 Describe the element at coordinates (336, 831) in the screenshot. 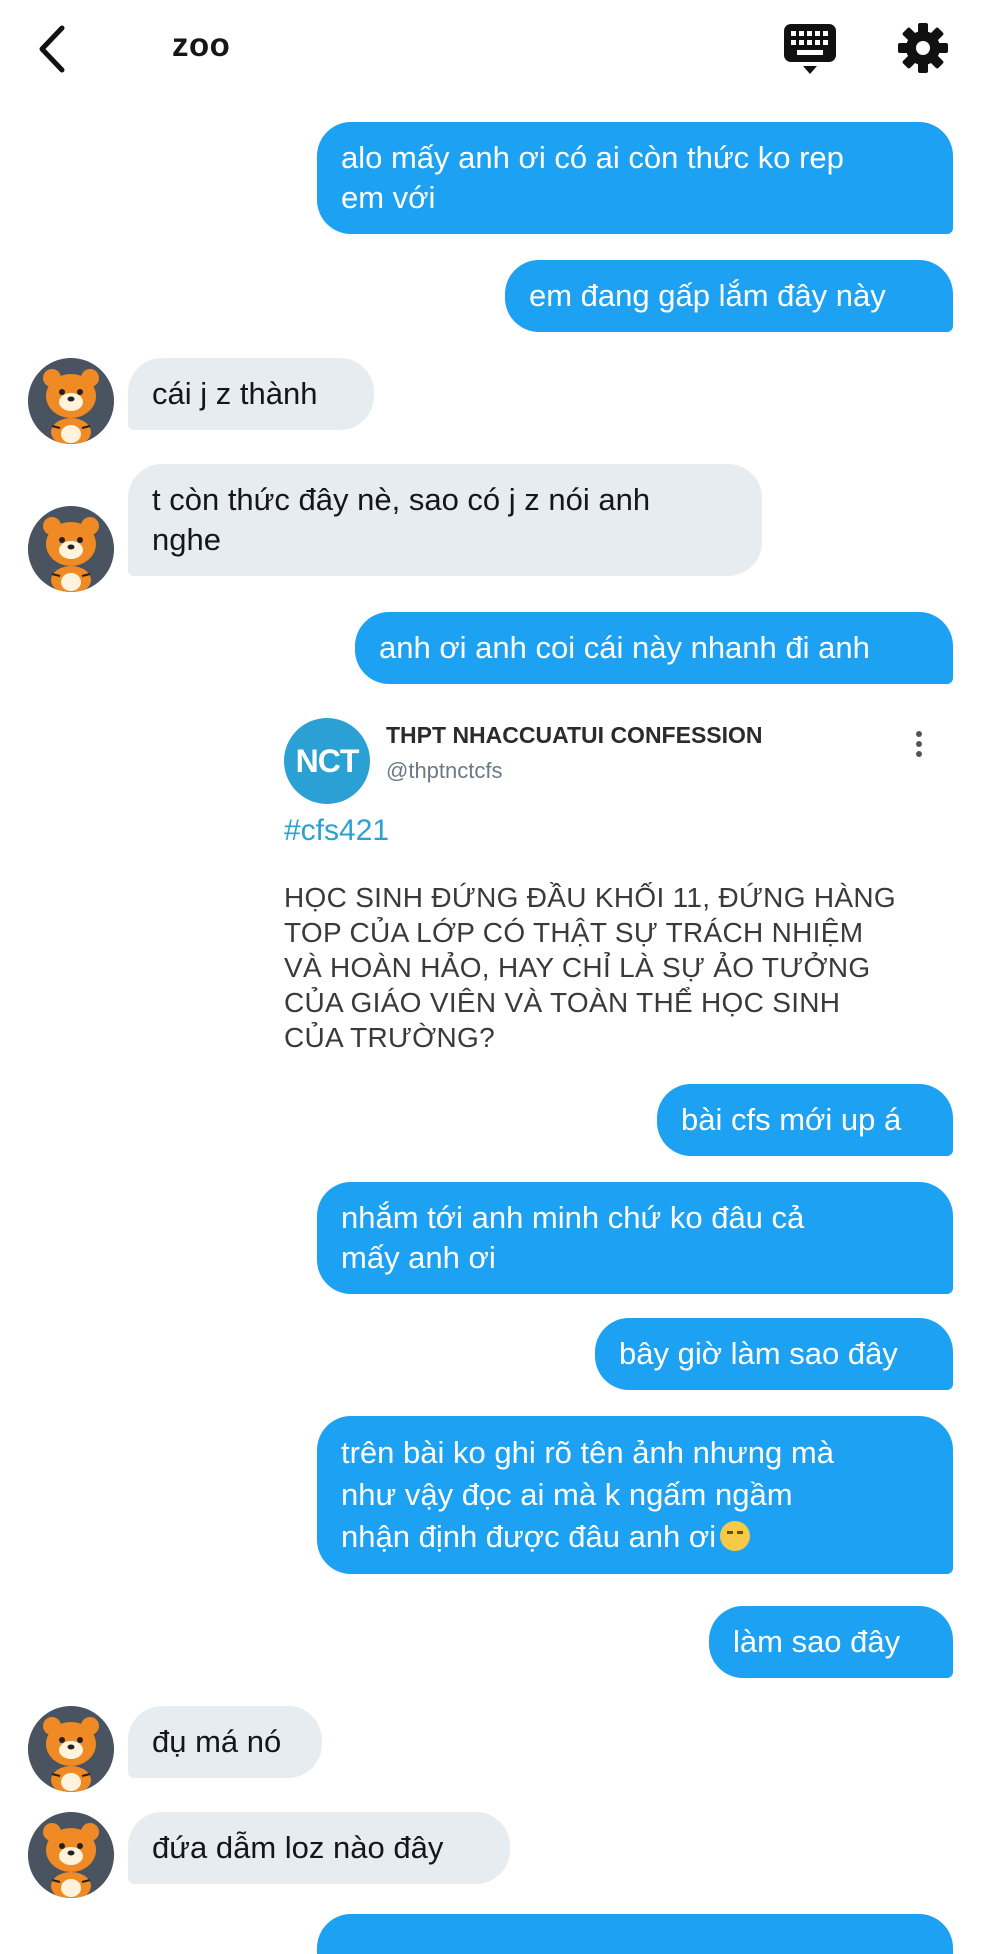

I see `tweet-hashtag: #cfs421` at that location.